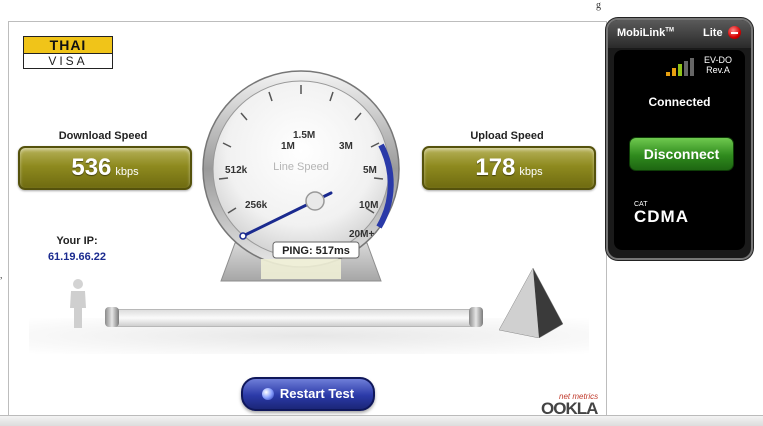  Describe the element at coordinates (734, 32) in the screenshot. I see `close-icon` at that location.